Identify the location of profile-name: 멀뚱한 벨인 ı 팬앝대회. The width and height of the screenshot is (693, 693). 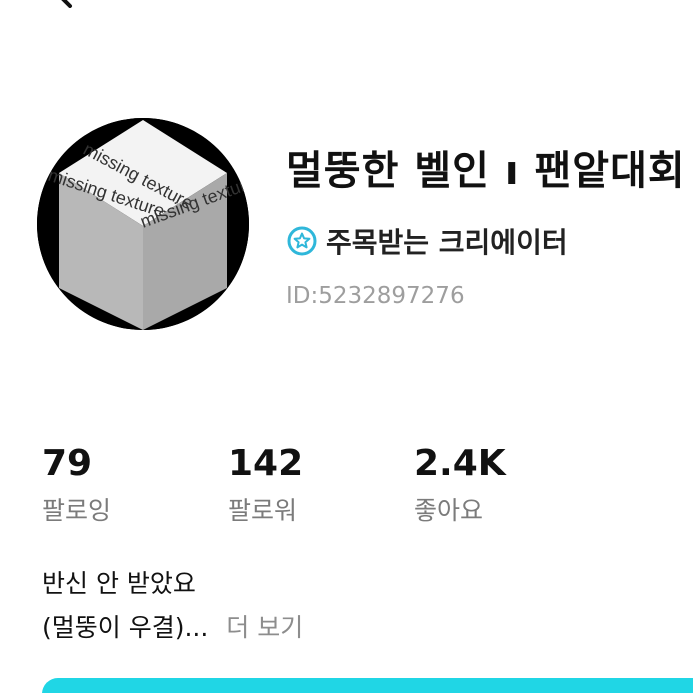
(486, 171).